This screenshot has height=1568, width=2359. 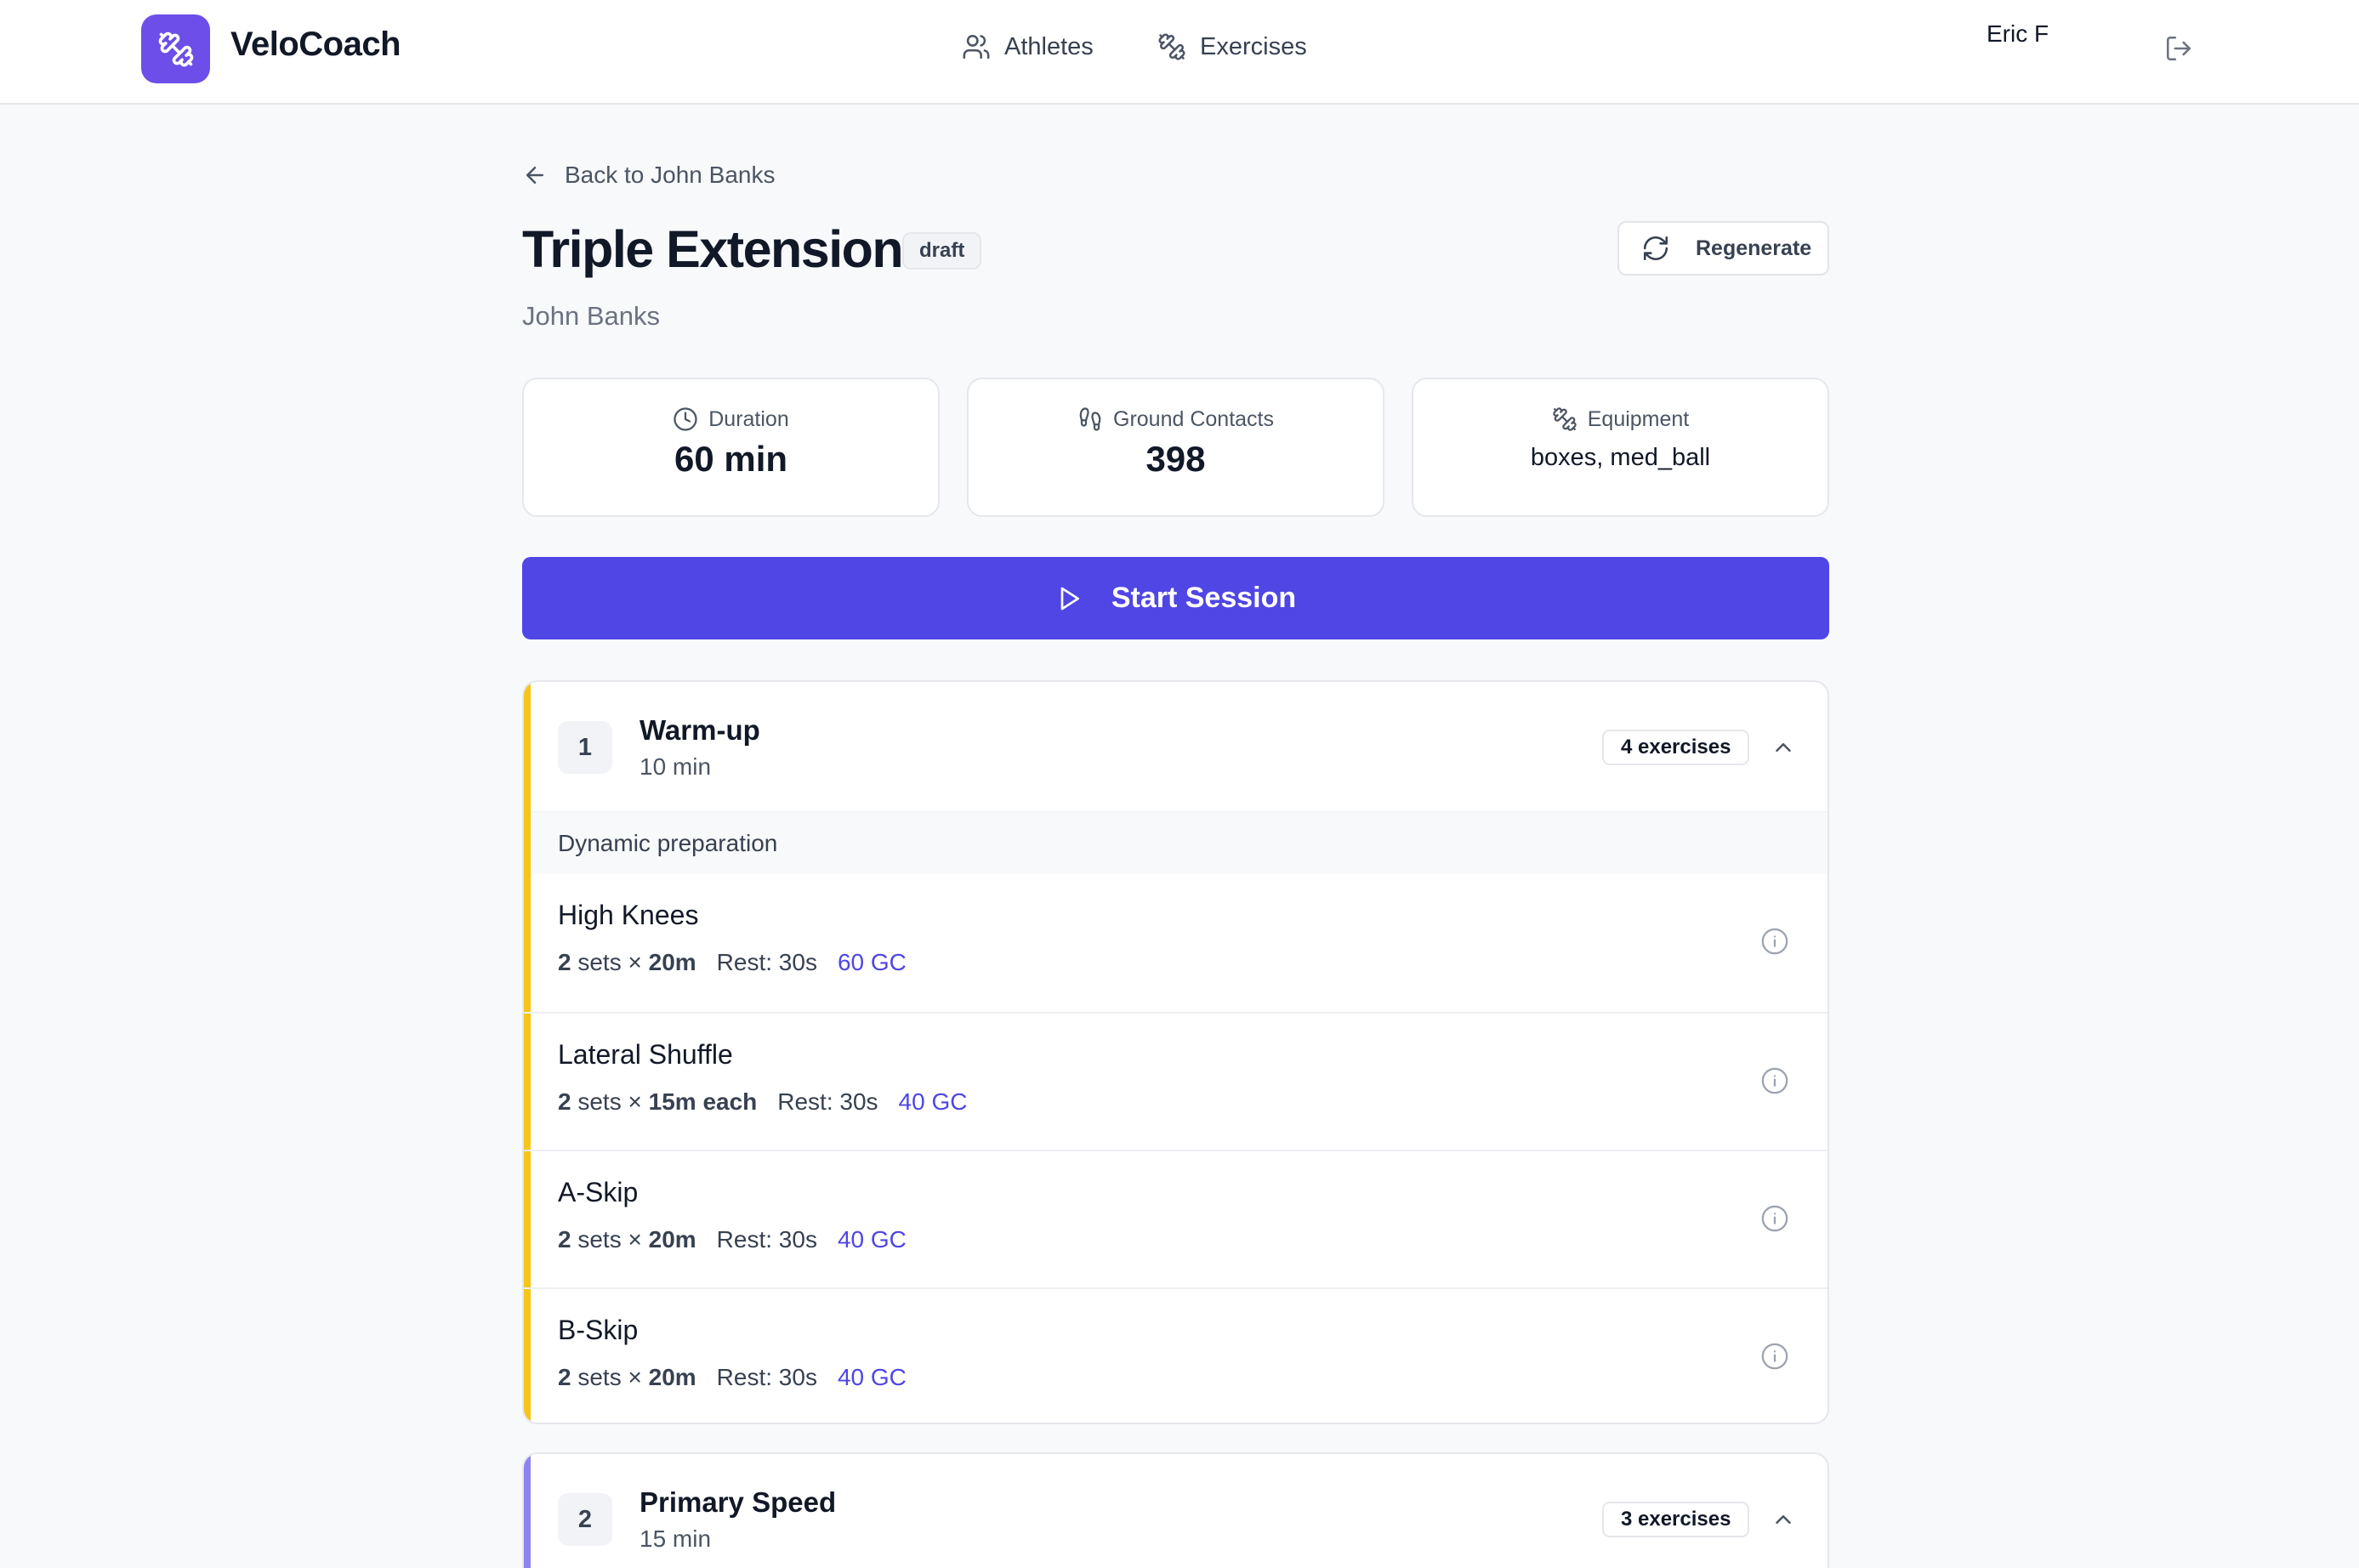 I want to click on section-title: Warm-up, so click(x=699, y=730).